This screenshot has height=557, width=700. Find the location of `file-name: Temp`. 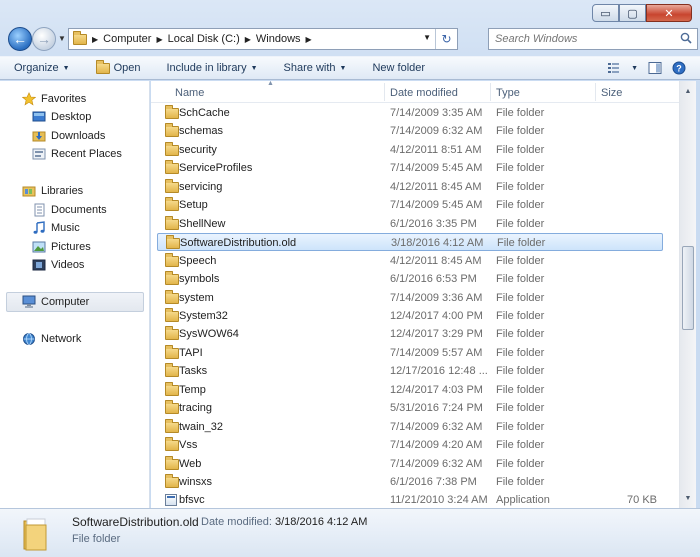

file-name: Temp is located at coordinates (192, 389).